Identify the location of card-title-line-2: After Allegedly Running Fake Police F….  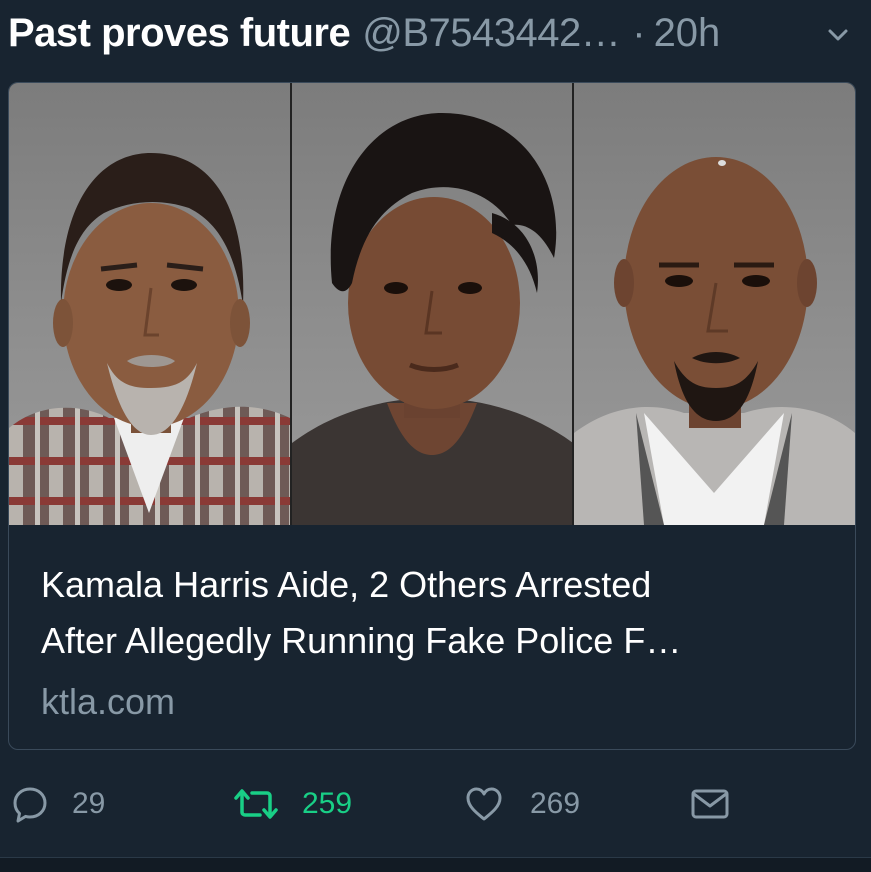
(361, 640).